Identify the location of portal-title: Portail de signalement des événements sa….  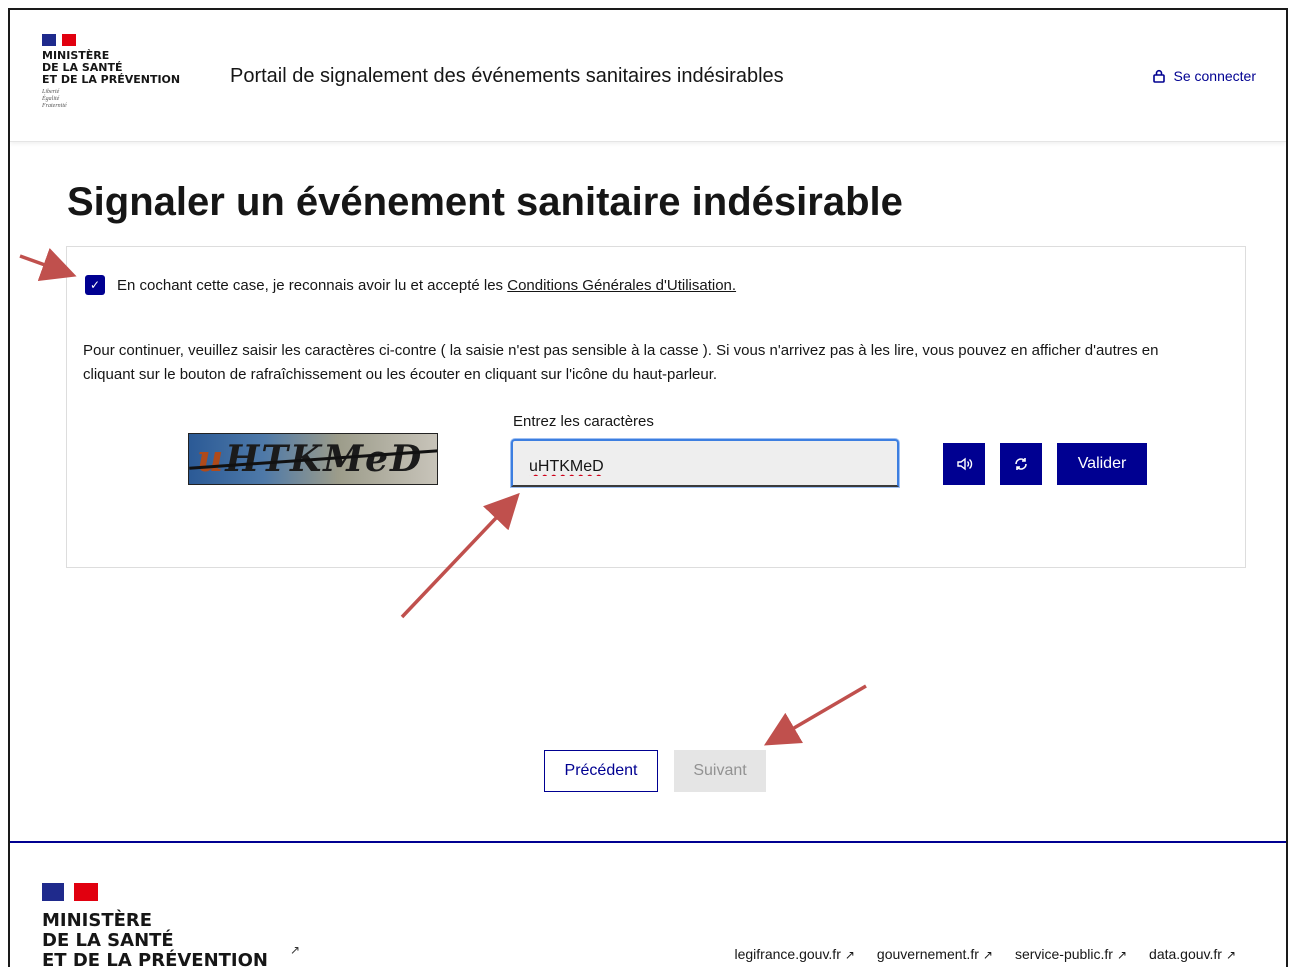
(507, 76).